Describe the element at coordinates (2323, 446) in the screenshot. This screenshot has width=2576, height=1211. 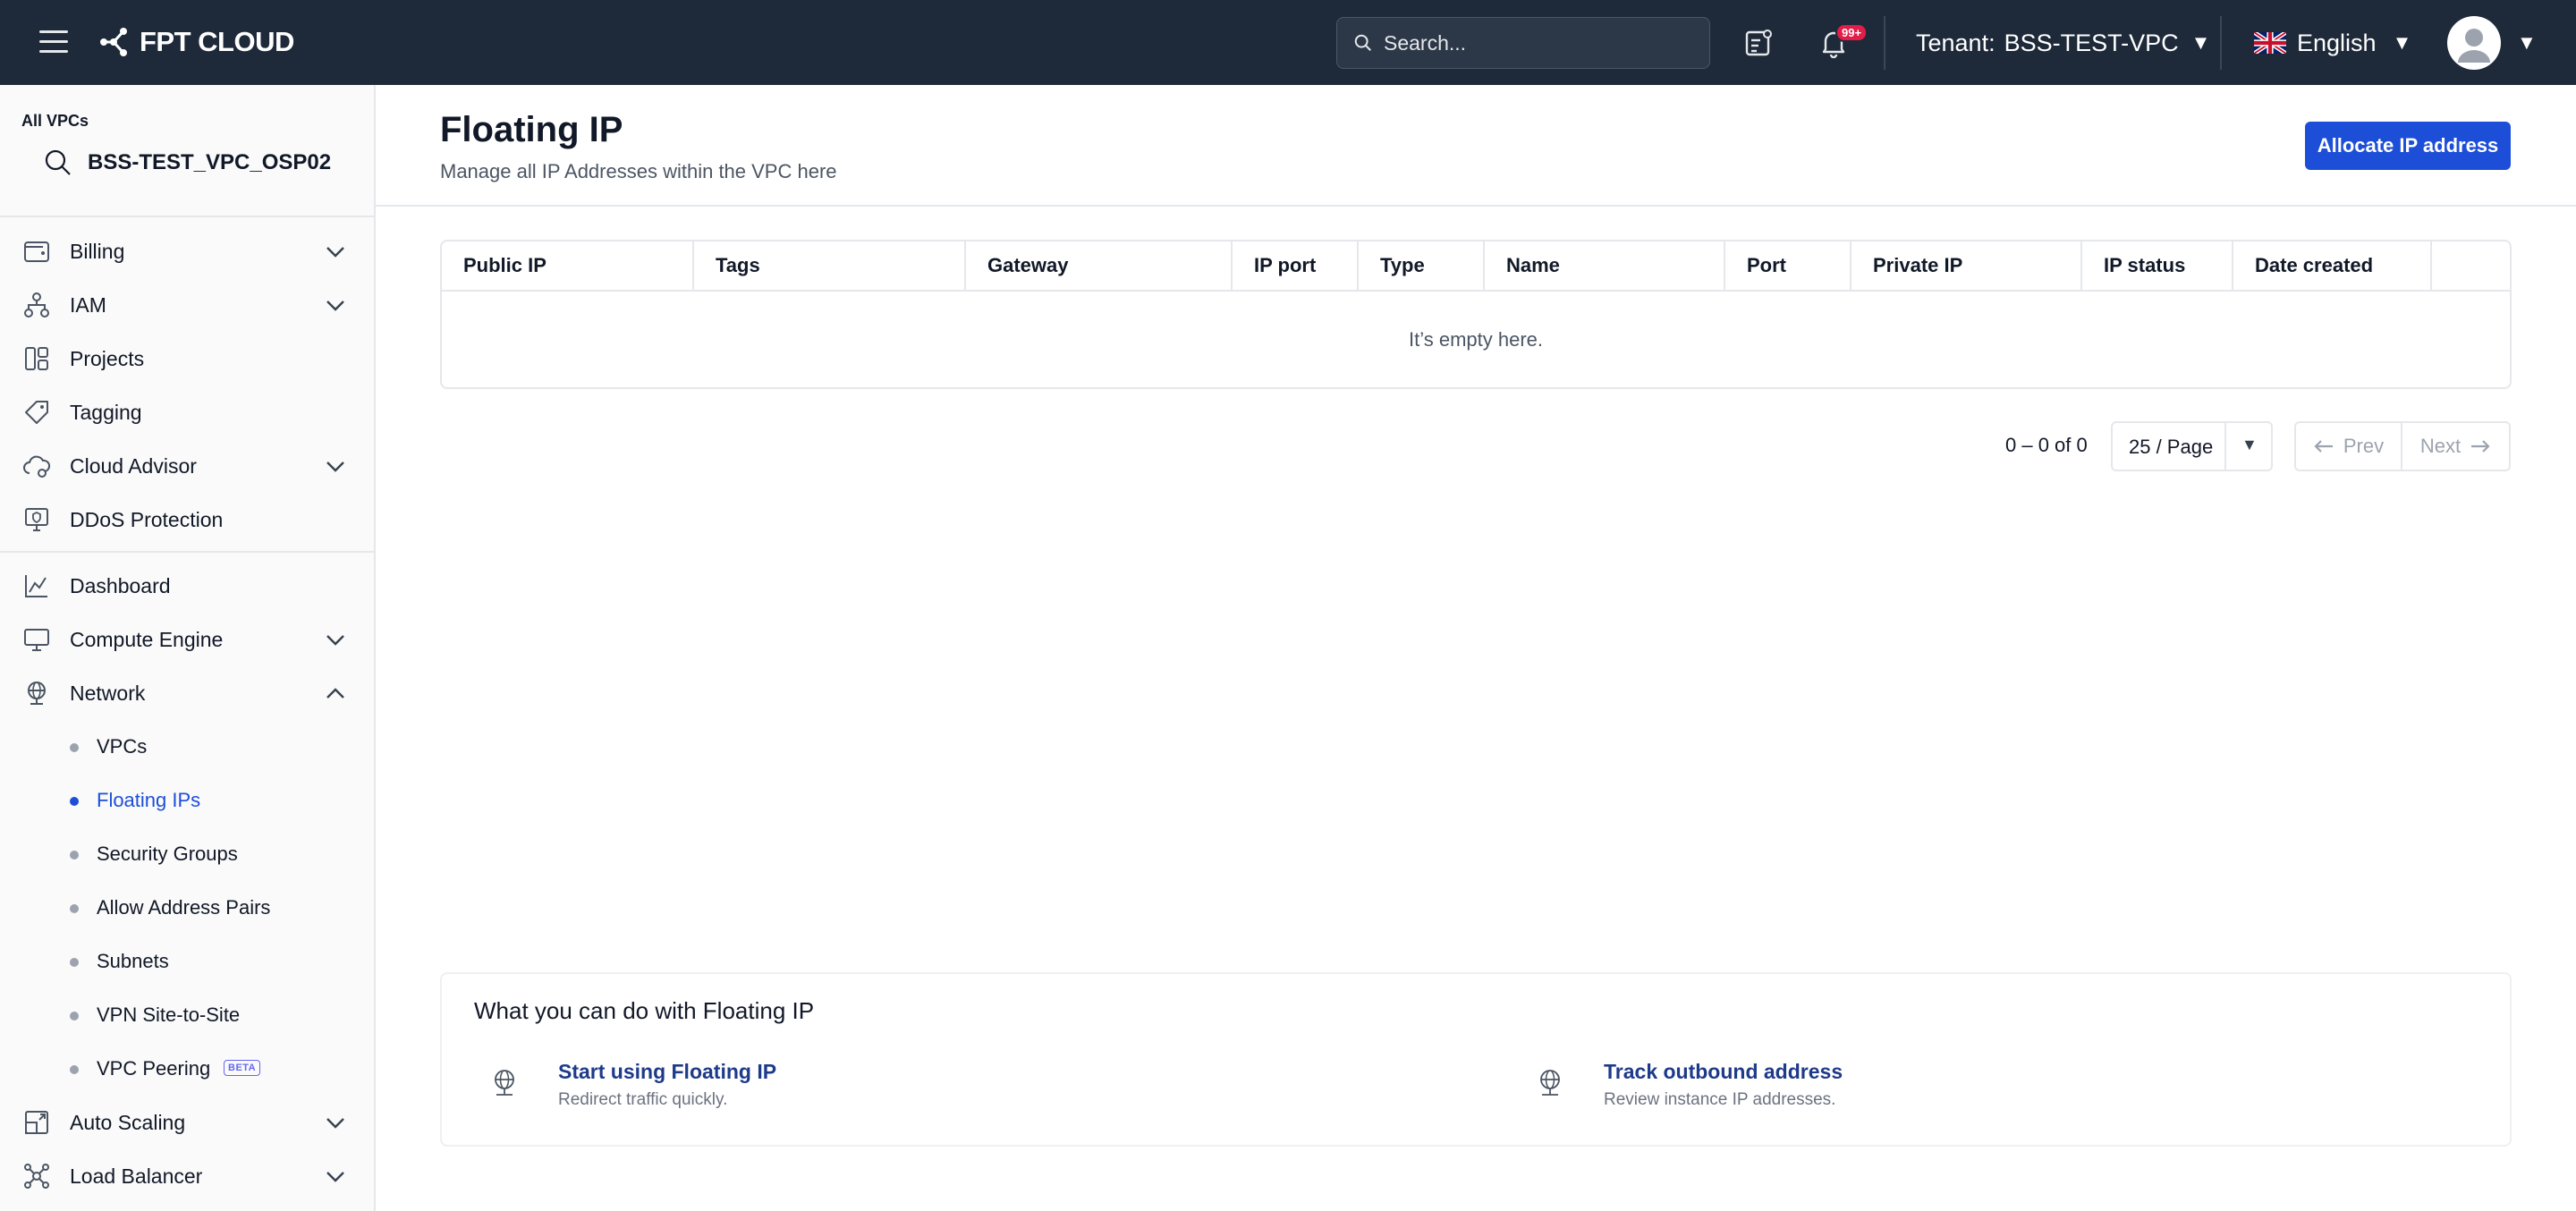
I see `arrow-left-icon` at that location.